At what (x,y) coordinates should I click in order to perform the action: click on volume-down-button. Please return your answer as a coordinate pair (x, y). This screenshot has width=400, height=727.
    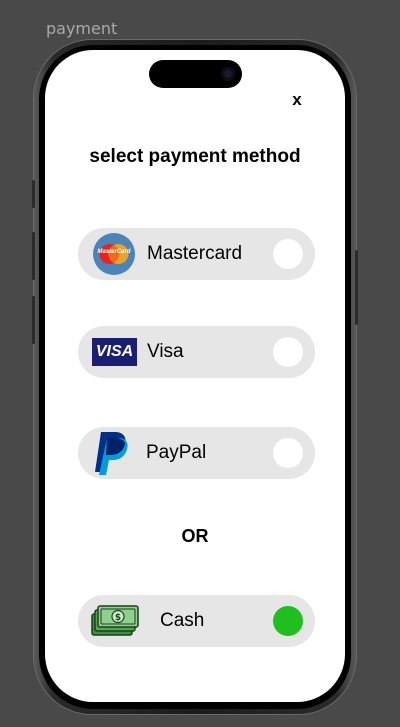
    Looking at the image, I should click on (33, 320).